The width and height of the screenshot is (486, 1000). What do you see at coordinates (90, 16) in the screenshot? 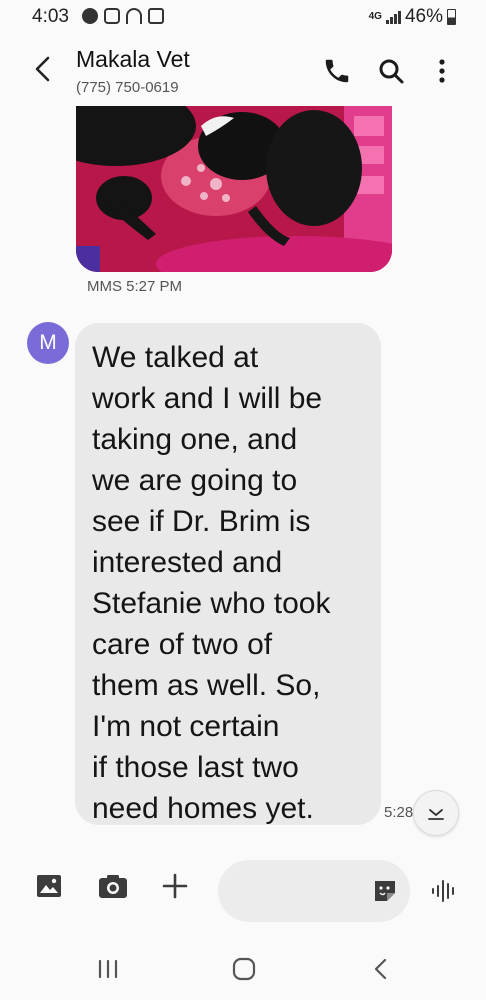
I see `messenger-icon` at bounding box center [90, 16].